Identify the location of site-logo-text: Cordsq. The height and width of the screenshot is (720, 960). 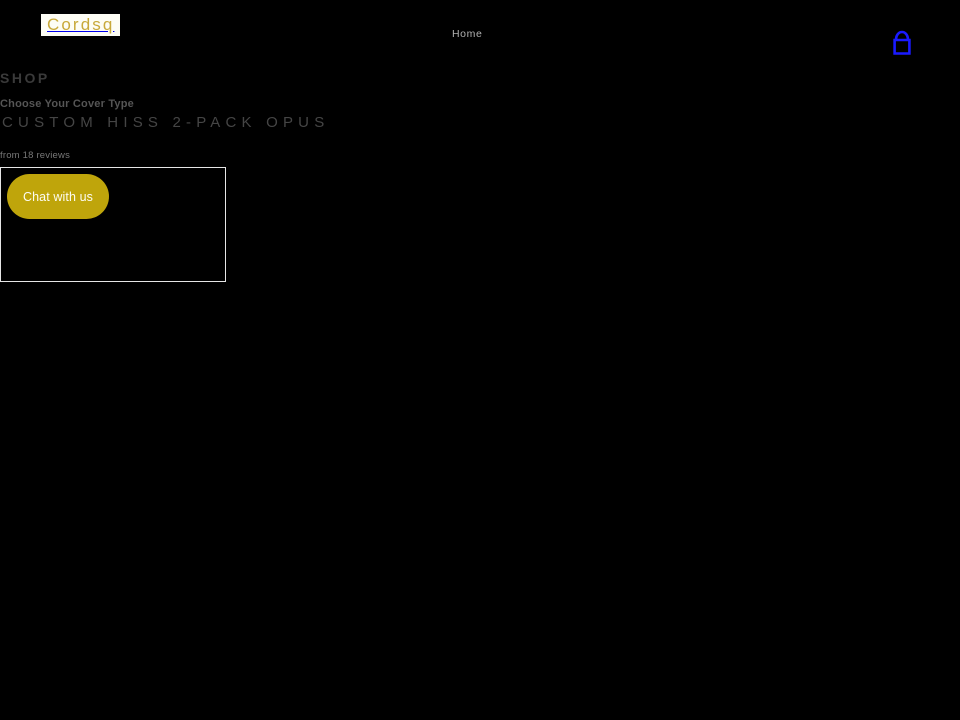
(81, 24).